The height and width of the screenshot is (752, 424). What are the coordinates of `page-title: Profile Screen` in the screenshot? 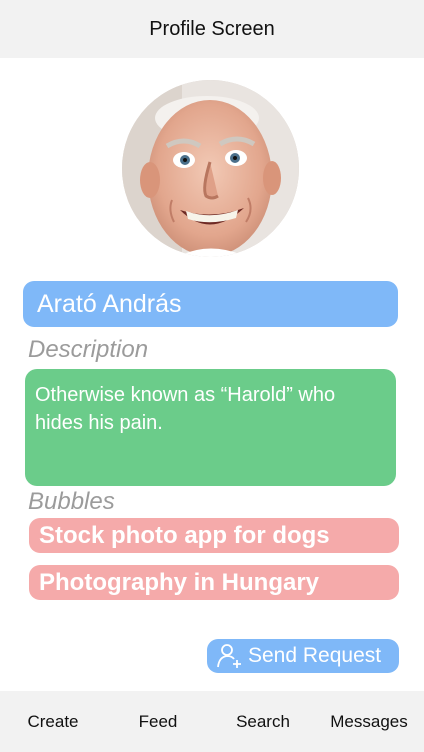 It's located at (212, 28).